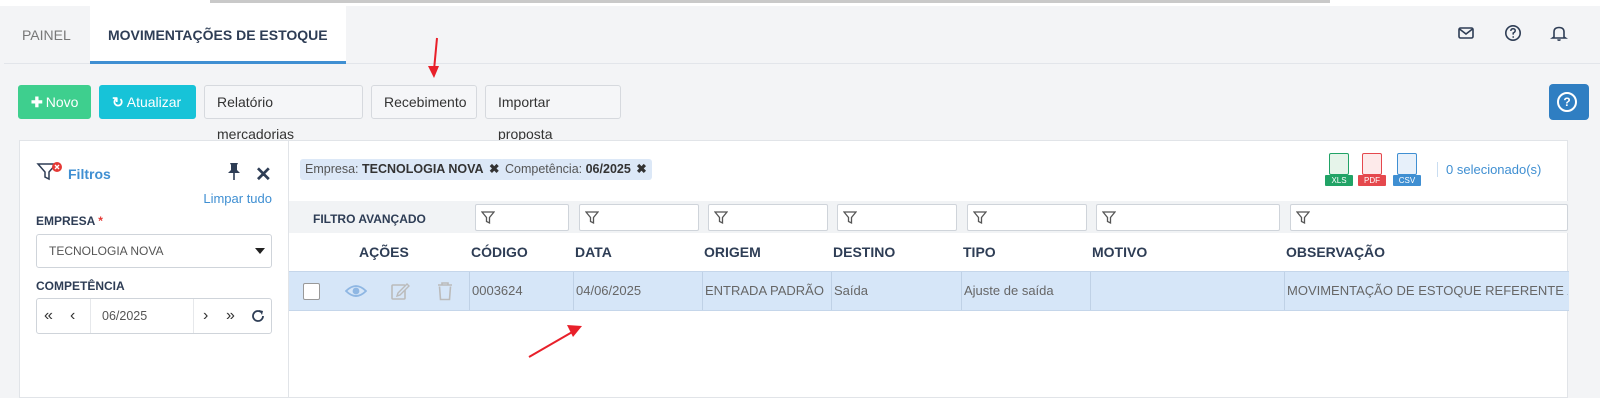 The width and height of the screenshot is (1600, 398). What do you see at coordinates (237, 198) in the screenshot?
I see `clear-all-link: Limpar tudo` at bounding box center [237, 198].